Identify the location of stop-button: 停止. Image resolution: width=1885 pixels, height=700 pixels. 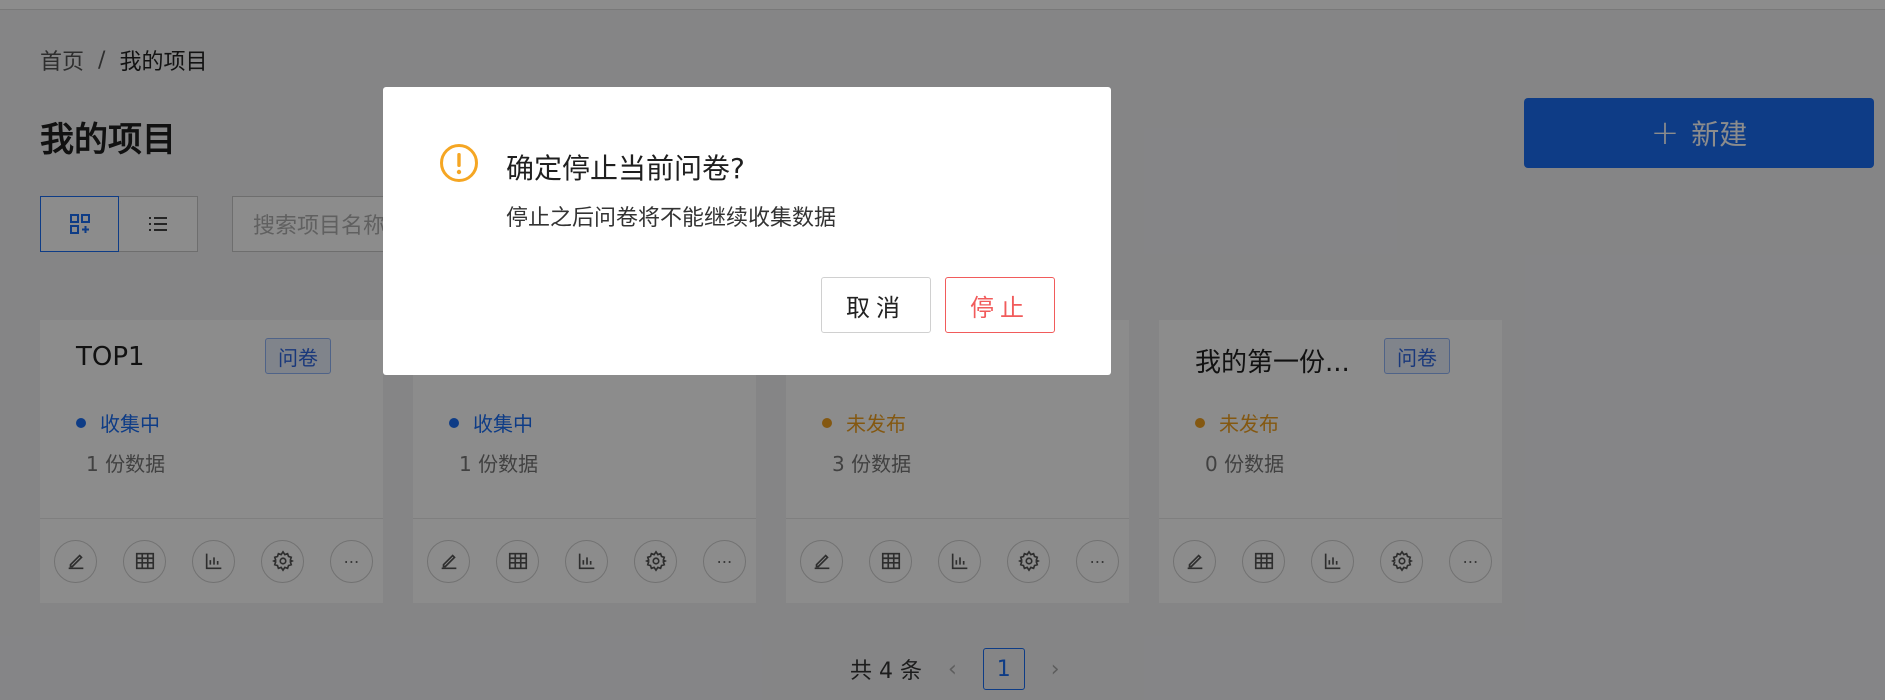
(1000, 305).